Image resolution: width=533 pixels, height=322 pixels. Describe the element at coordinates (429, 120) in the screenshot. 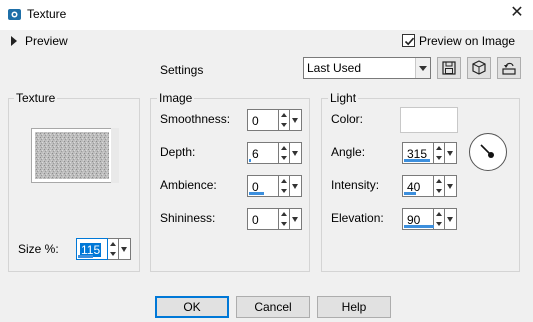

I see `light-color-swatch` at that location.